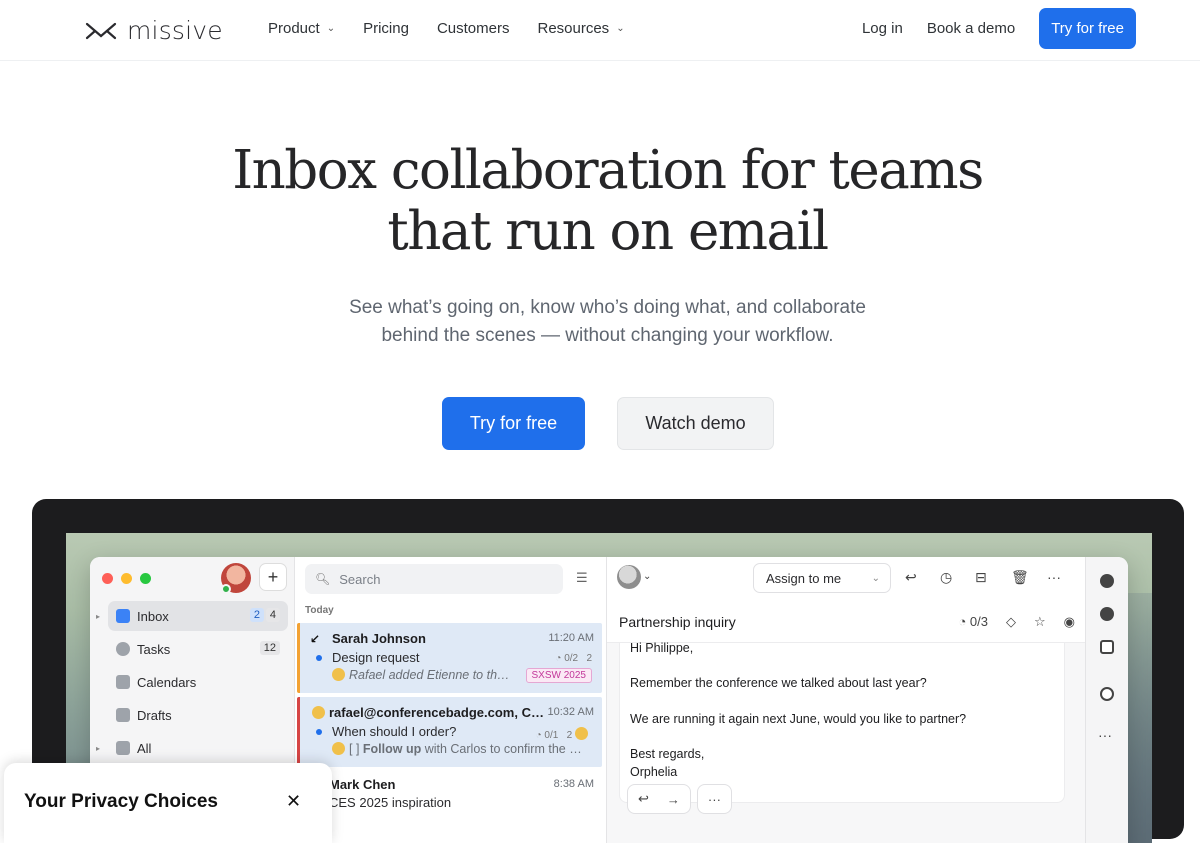  Describe the element at coordinates (946, 577) in the screenshot. I see `clock-icon: ◷` at that location.